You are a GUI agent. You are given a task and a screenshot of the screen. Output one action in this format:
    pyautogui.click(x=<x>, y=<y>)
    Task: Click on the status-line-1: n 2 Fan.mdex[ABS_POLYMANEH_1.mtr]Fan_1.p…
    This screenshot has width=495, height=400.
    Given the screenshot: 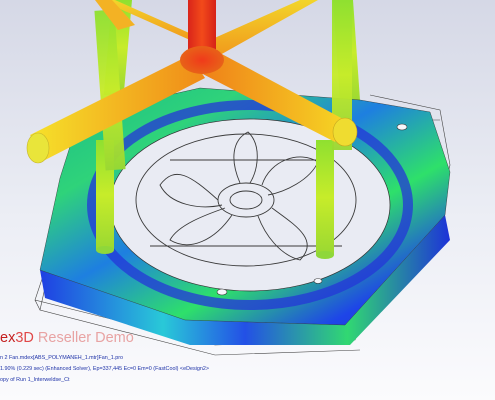 What is the action you would take?
    pyautogui.click(x=62, y=358)
    